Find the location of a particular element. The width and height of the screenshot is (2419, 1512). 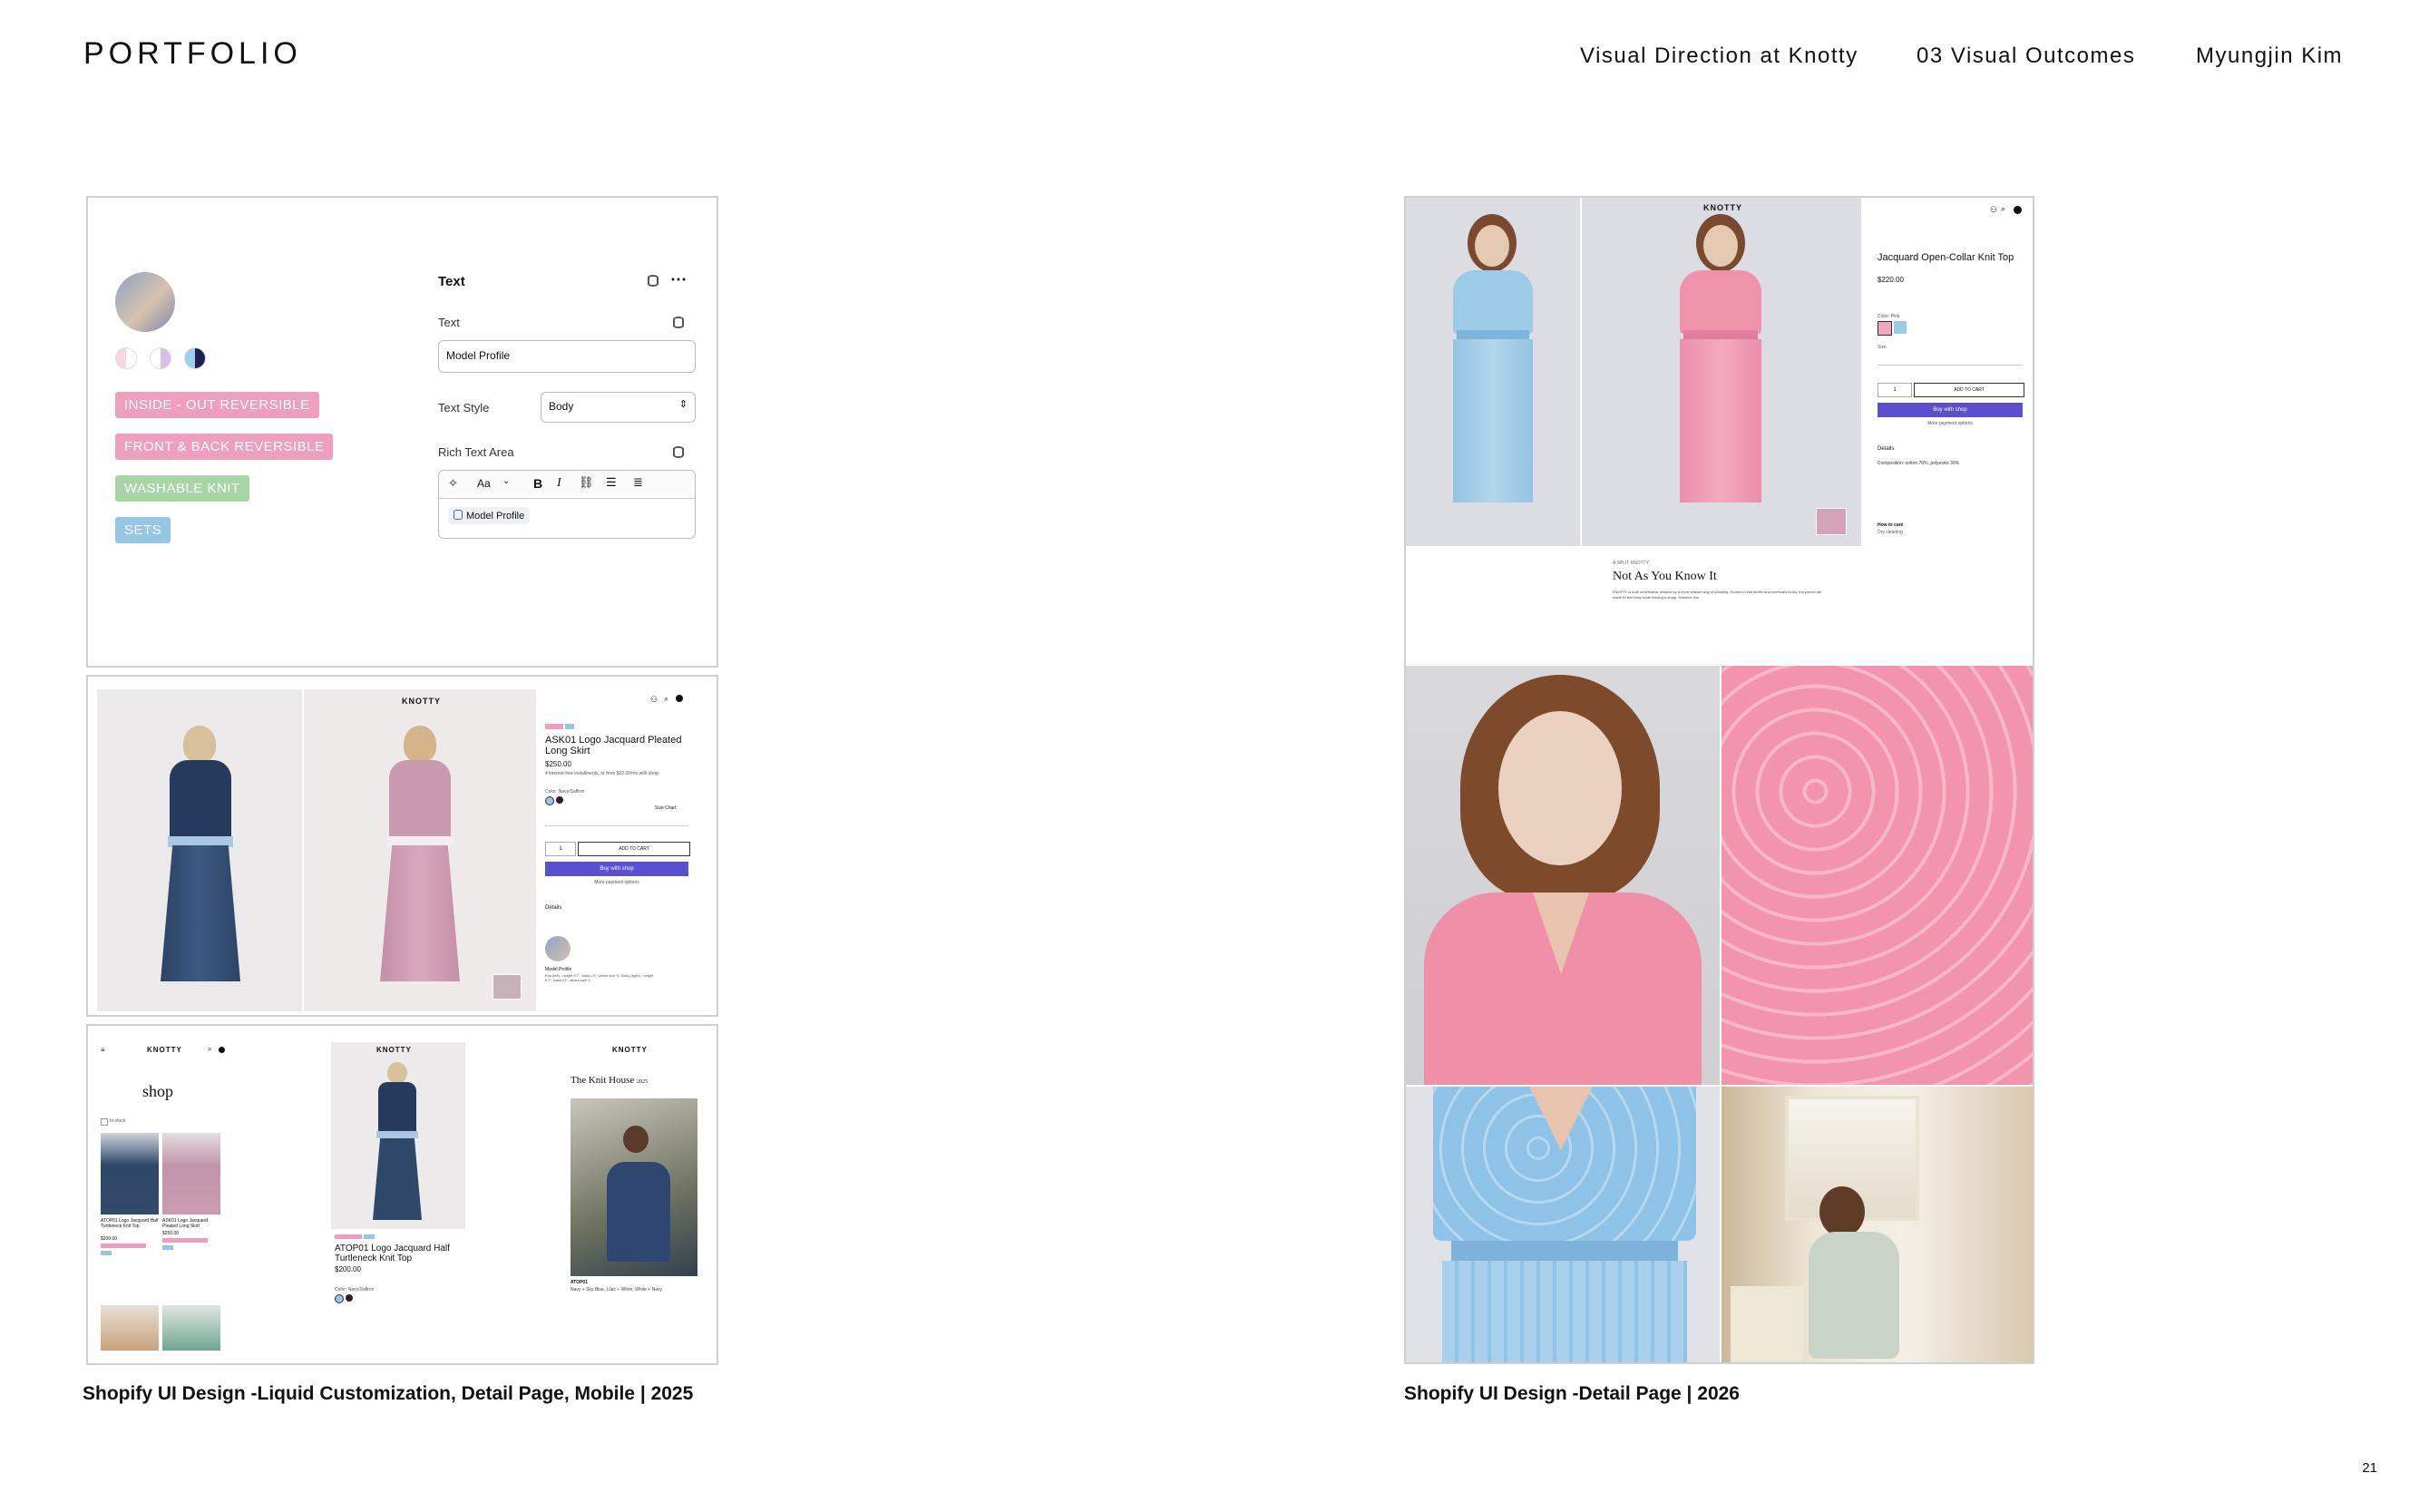

right-caption: Shopify UI Design -Detail Page | 2026 is located at coordinates (1572, 1393).